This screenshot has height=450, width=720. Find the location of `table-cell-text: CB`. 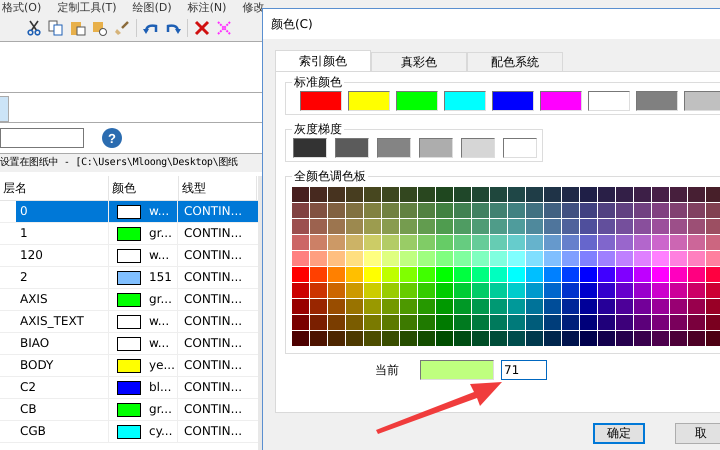

table-cell-text: CB is located at coordinates (28, 409).